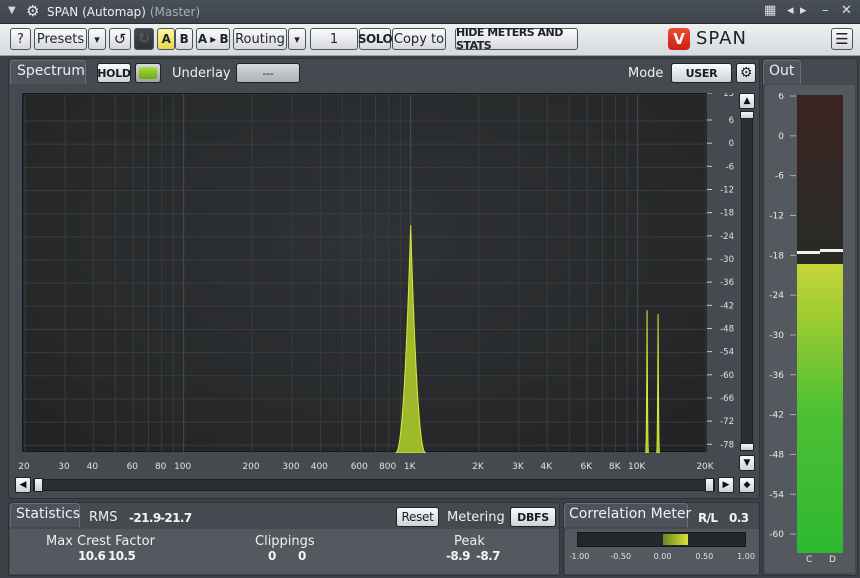 This screenshot has width=860, height=578. I want to click on horizontal-scrollbar: ◀ ▶ ◆, so click(385, 485).